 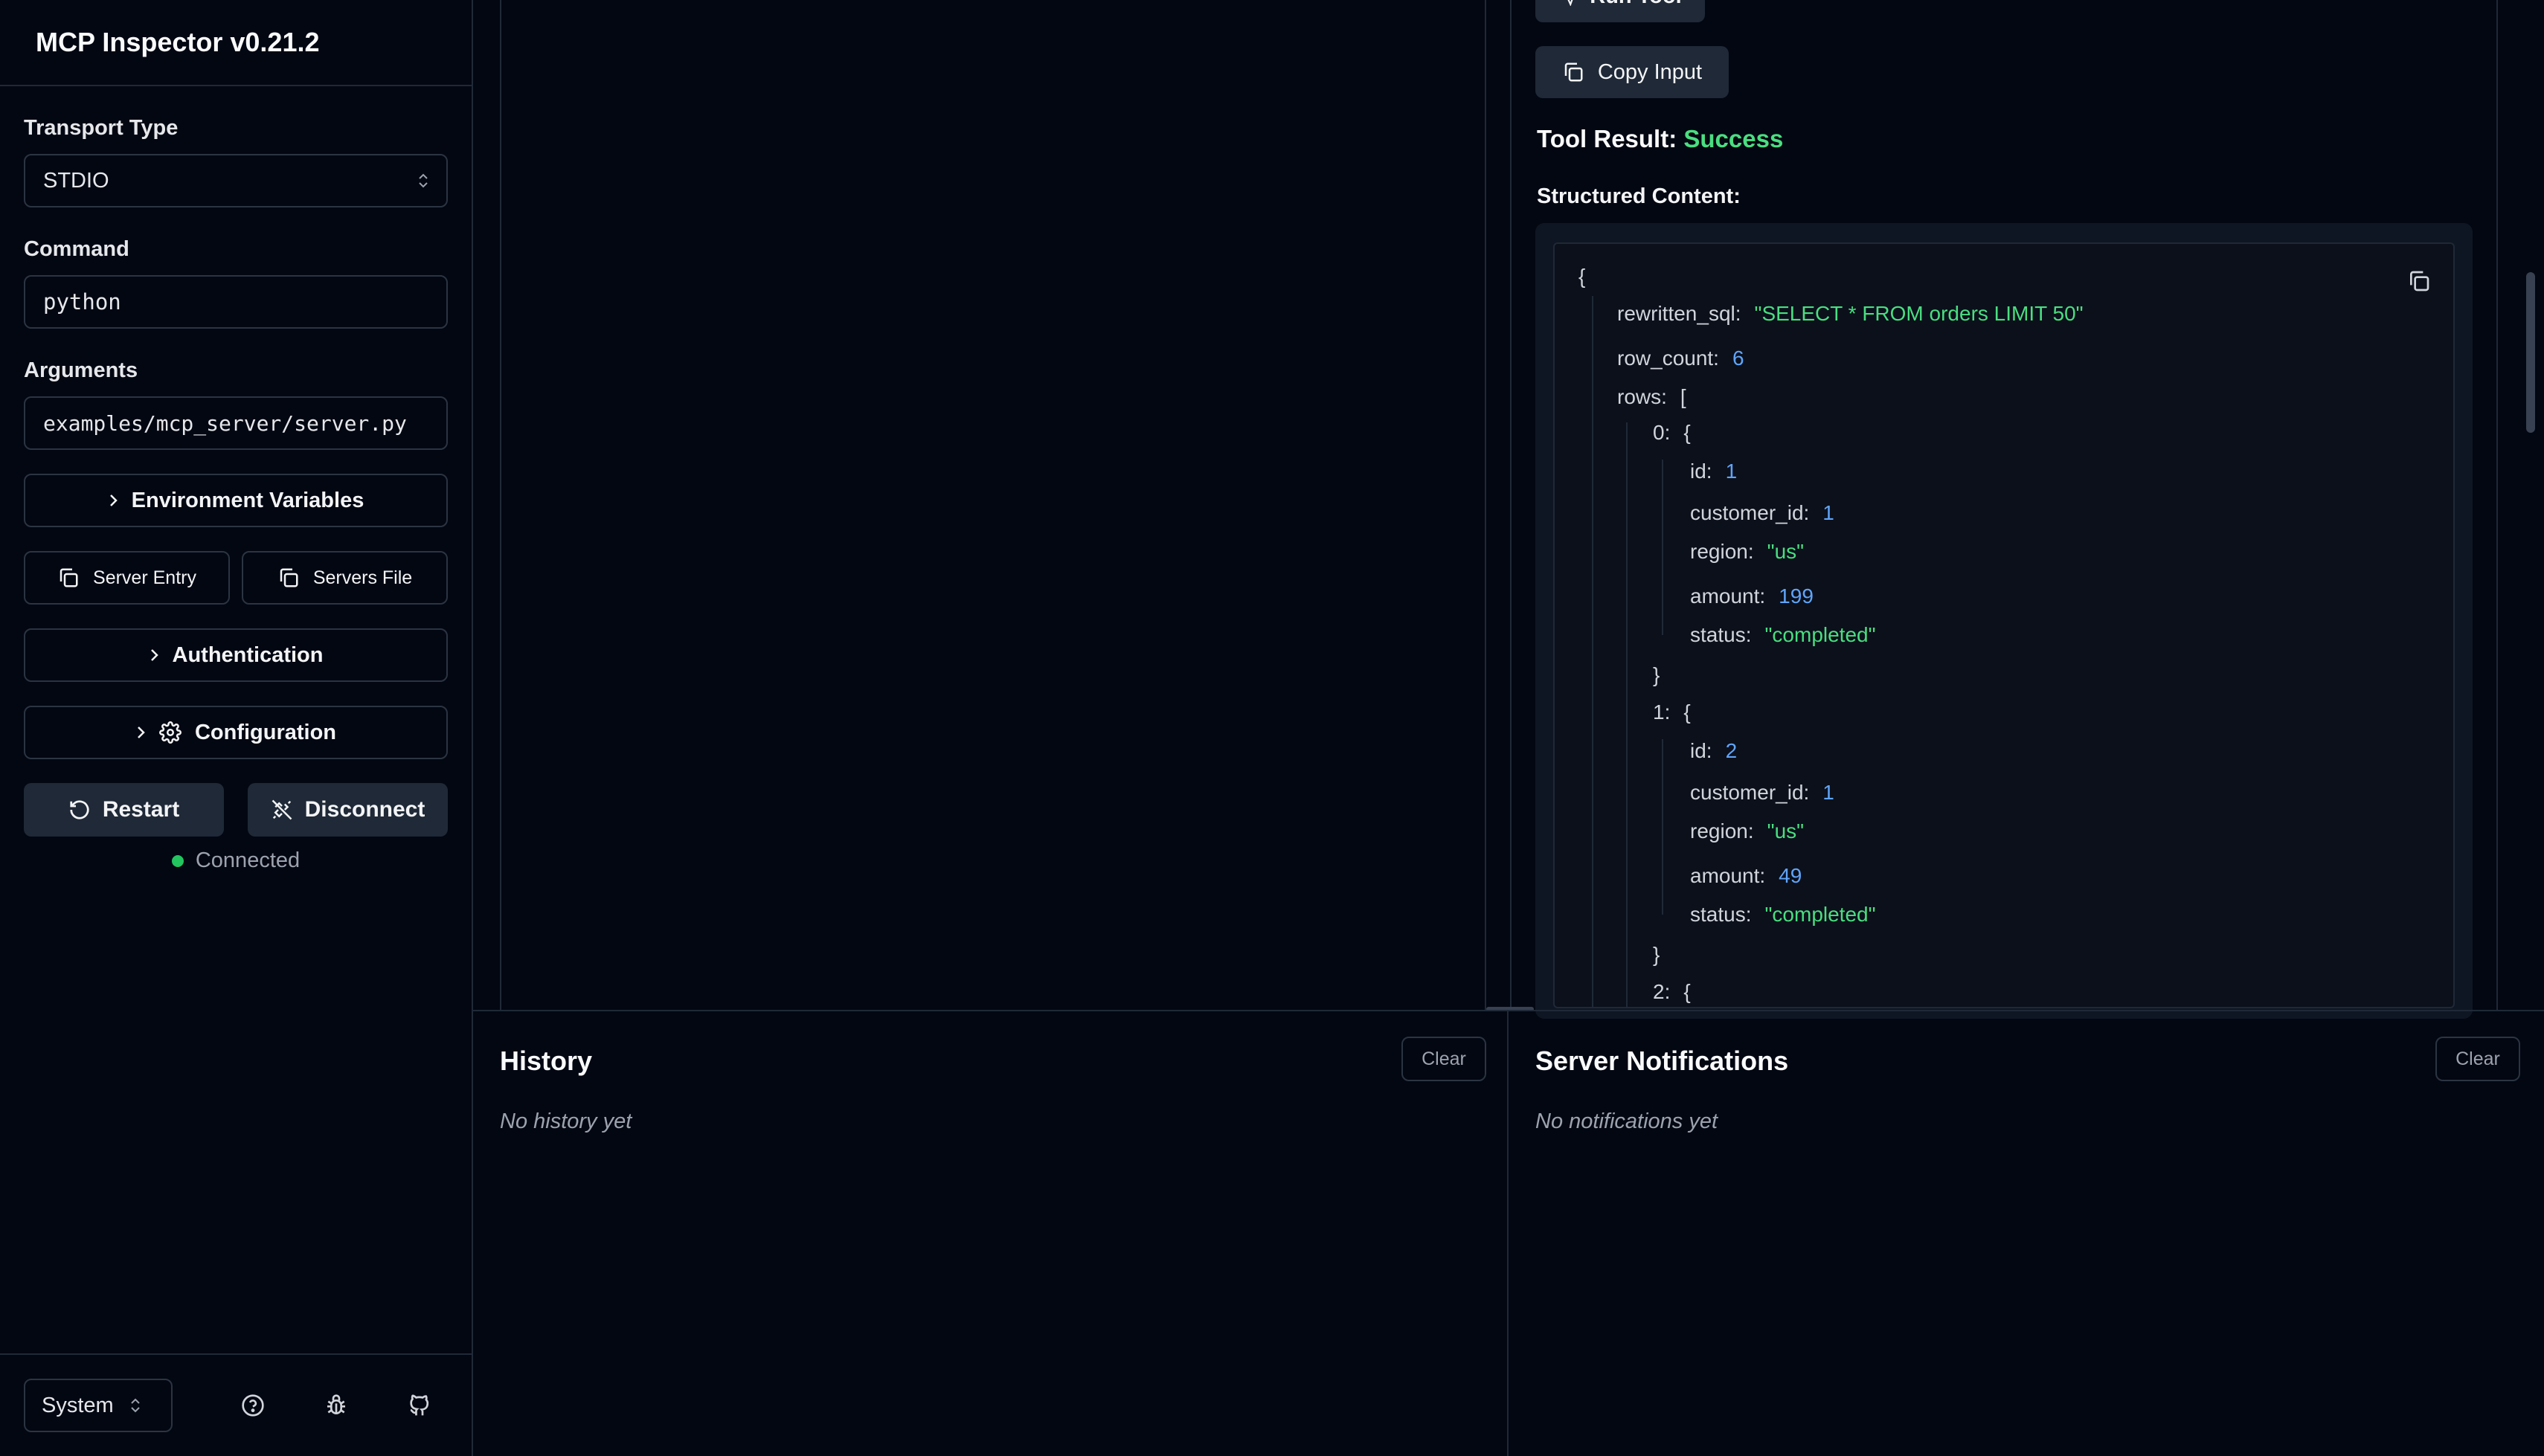 What do you see at coordinates (2477, 1059) in the screenshot?
I see `clear-notifications-button: Clear` at bounding box center [2477, 1059].